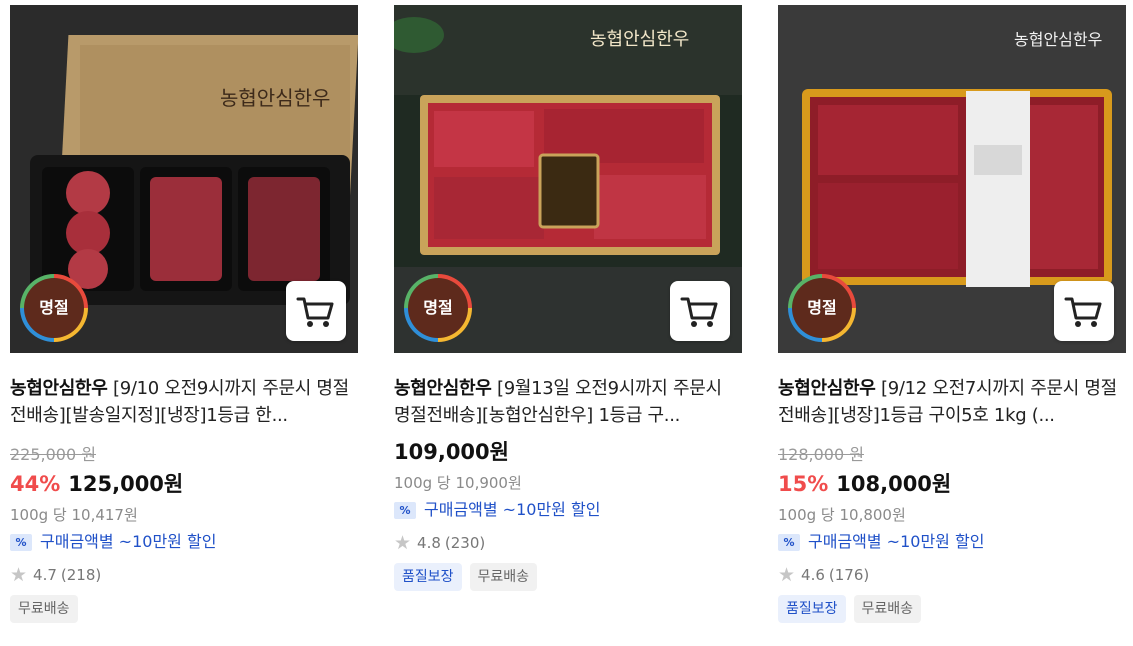  Describe the element at coordinates (35, 484) in the screenshot. I see `discount-rate: 44%` at that location.